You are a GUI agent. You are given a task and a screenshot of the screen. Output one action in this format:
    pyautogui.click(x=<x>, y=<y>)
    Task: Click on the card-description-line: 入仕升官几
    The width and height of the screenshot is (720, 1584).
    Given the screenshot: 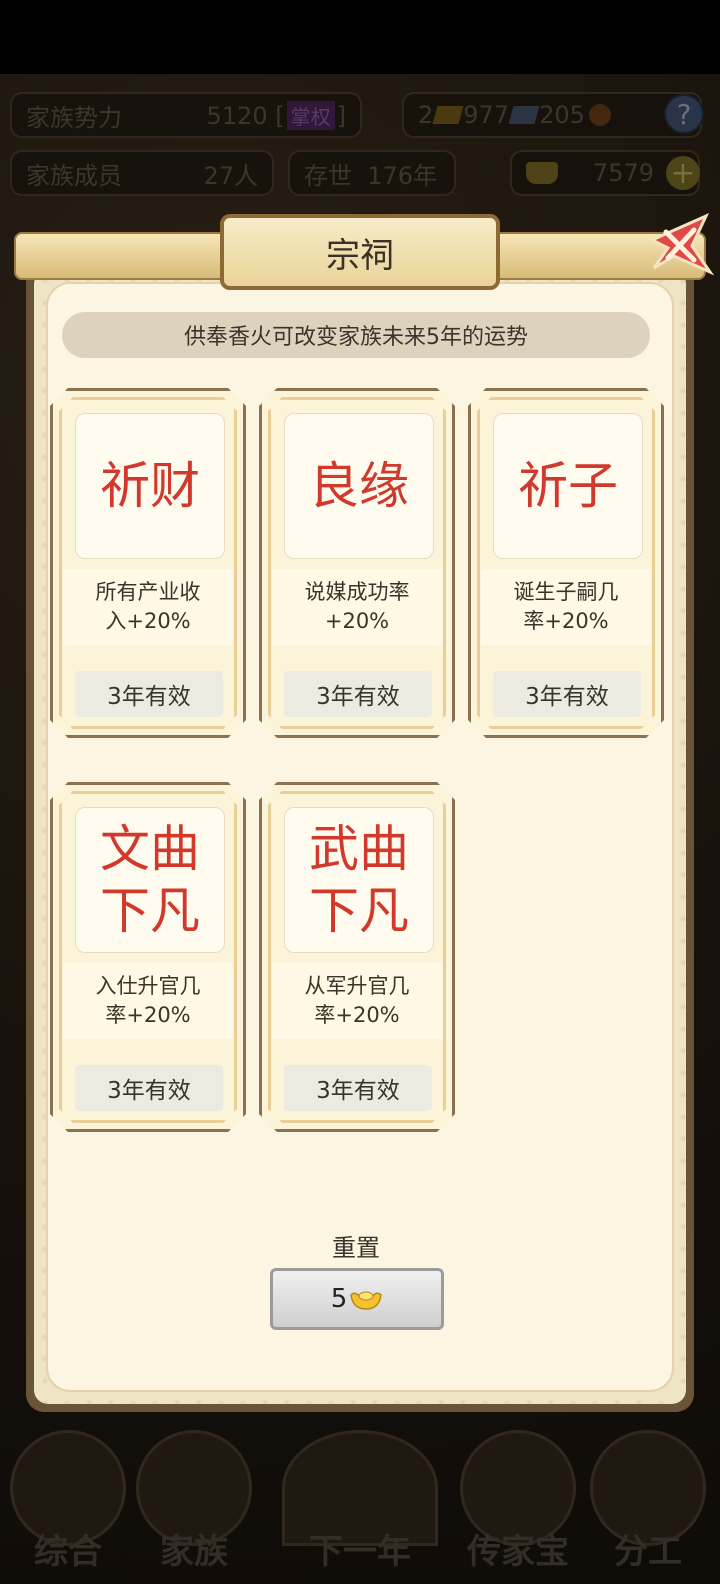 What is the action you would take?
    pyautogui.click(x=148, y=986)
    